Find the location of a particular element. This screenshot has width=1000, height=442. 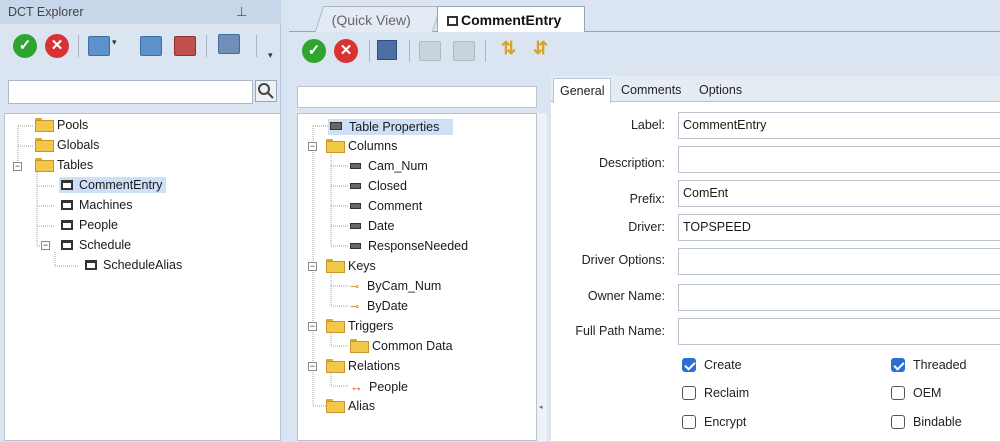

tree-item-globals: Globals is located at coordinates (67, 145).